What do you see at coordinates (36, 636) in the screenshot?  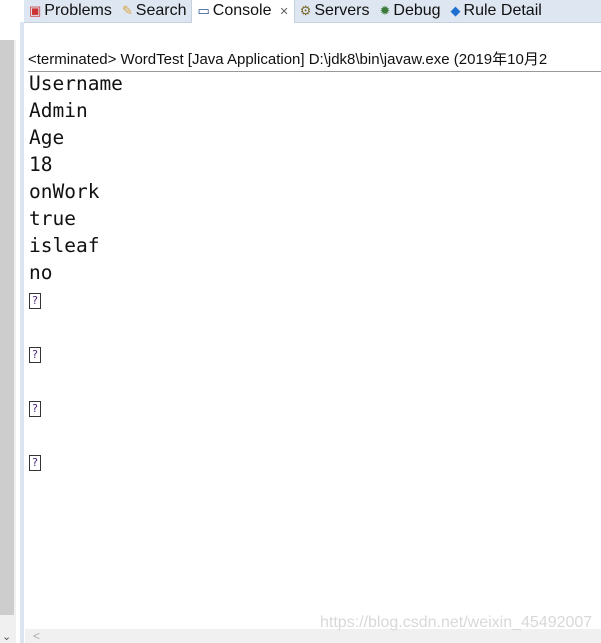 I see `chevron-left-icon: <` at bounding box center [36, 636].